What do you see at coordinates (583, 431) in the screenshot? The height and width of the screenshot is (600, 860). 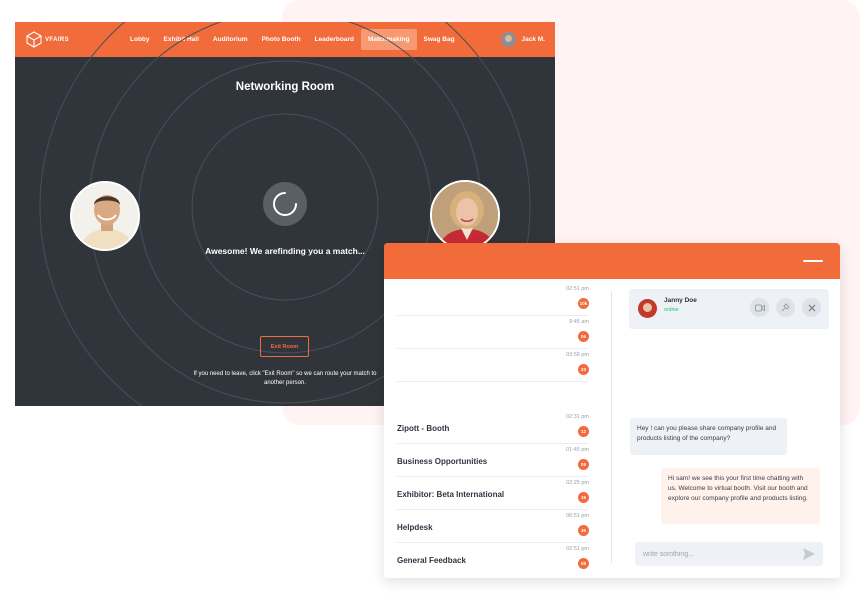 I see `unread-badge: 12` at bounding box center [583, 431].